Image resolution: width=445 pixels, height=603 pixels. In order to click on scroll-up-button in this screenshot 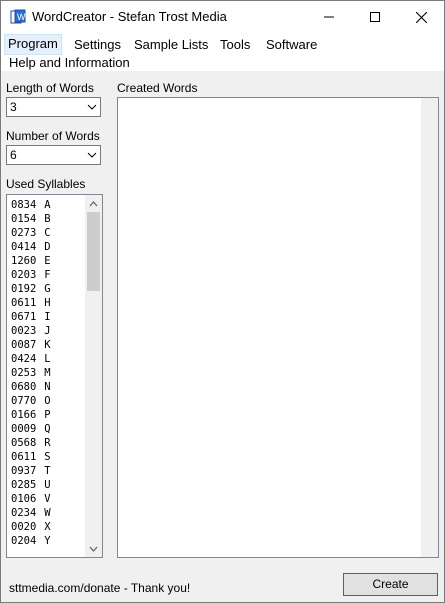, I will do `click(93, 203)`.